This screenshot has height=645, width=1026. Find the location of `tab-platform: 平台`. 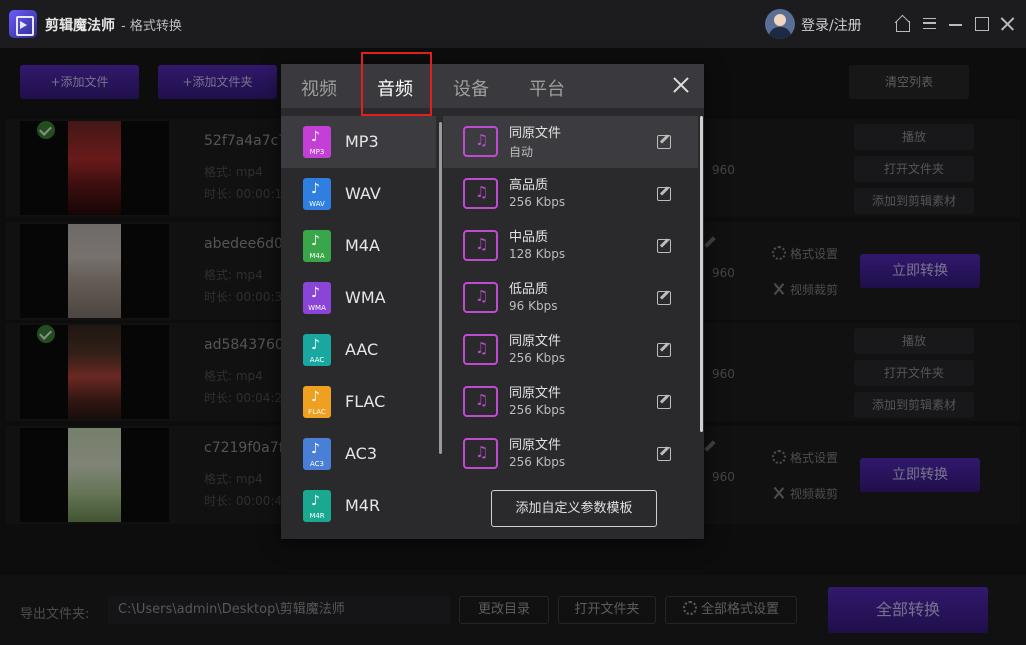

tab-platform: 平台 is located at coordinates (547, 88).